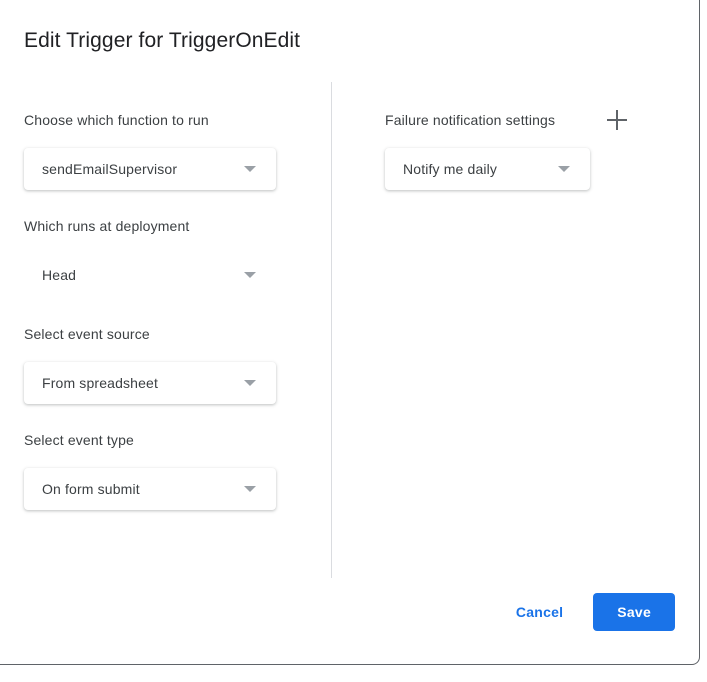  I want to click on select-deployment-value: Head, so click(59, 275).